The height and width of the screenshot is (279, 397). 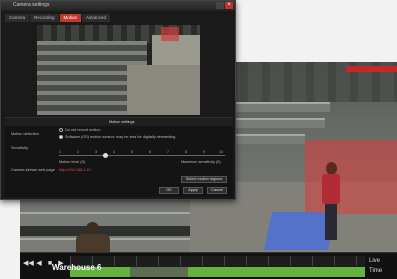 I want to click on scale-tick: 4, so click(x=114, y=152).